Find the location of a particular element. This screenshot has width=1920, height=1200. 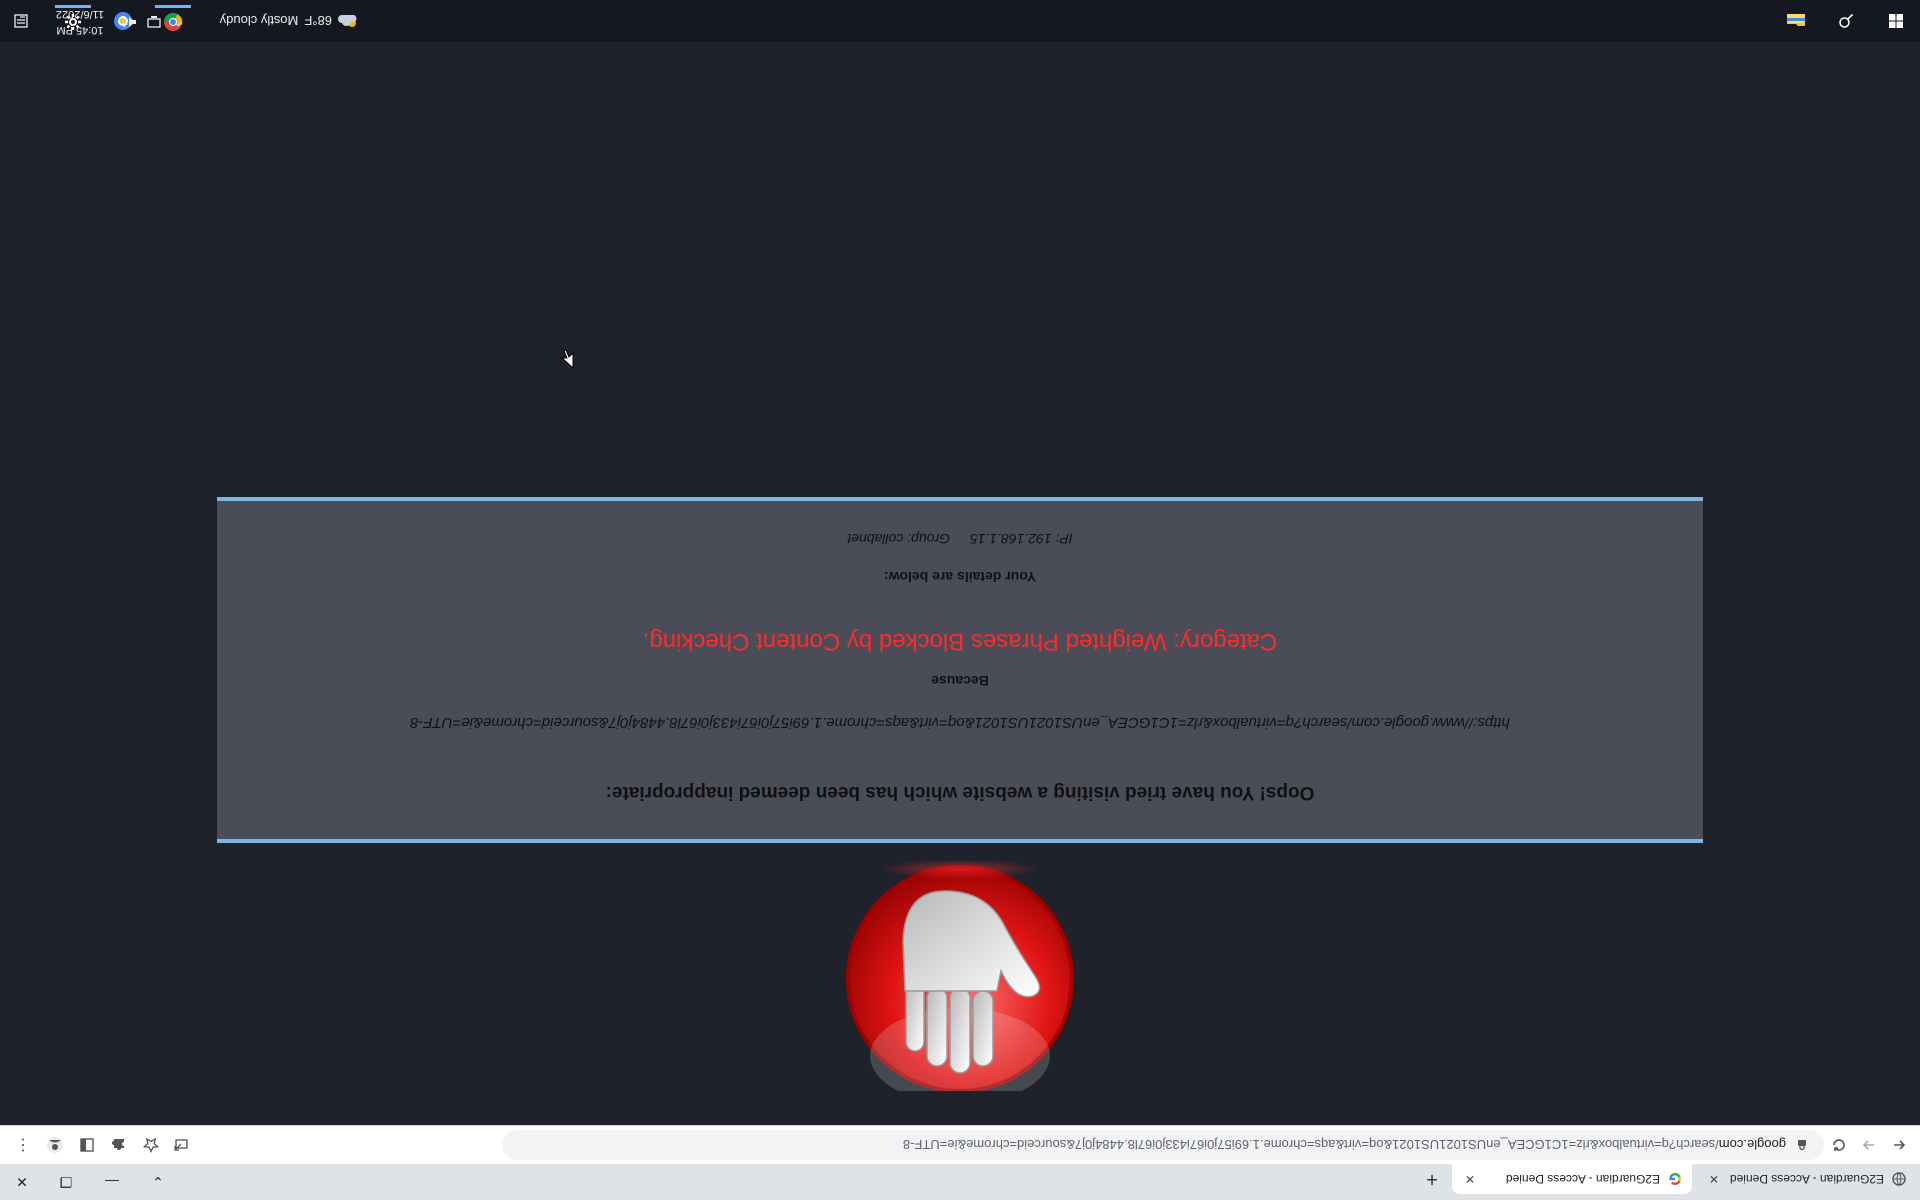

system-tray: ⌃ is located at coordinates (153, 21).